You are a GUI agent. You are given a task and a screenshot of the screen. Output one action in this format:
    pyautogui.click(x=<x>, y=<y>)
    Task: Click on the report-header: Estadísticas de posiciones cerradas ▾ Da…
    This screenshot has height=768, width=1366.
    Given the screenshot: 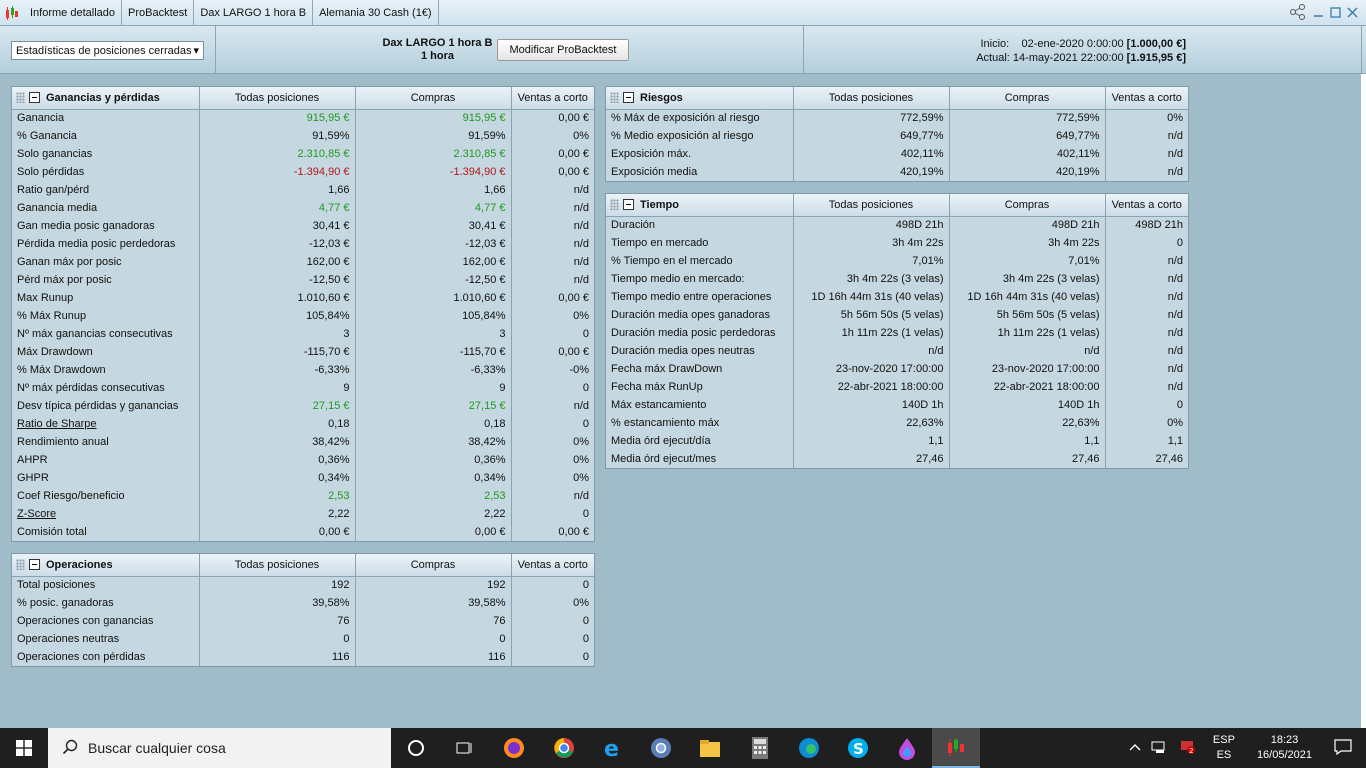 What is the action you would take?
    pyautogui.click(x=683, y=50)
    